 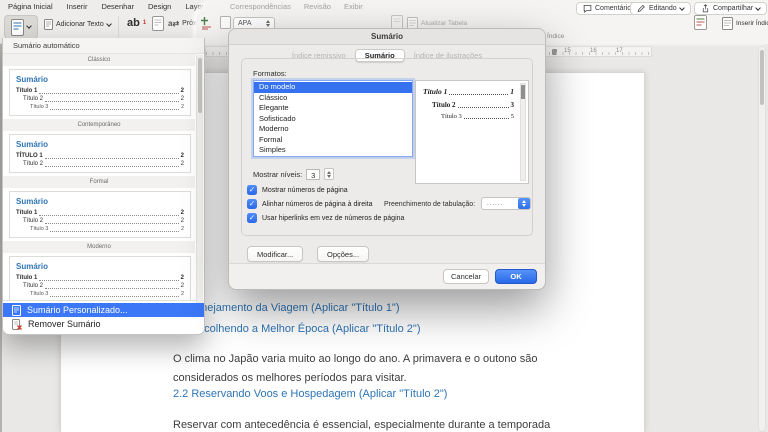 I want to click on show-levels-value: 3, so click(x=313, y=174).